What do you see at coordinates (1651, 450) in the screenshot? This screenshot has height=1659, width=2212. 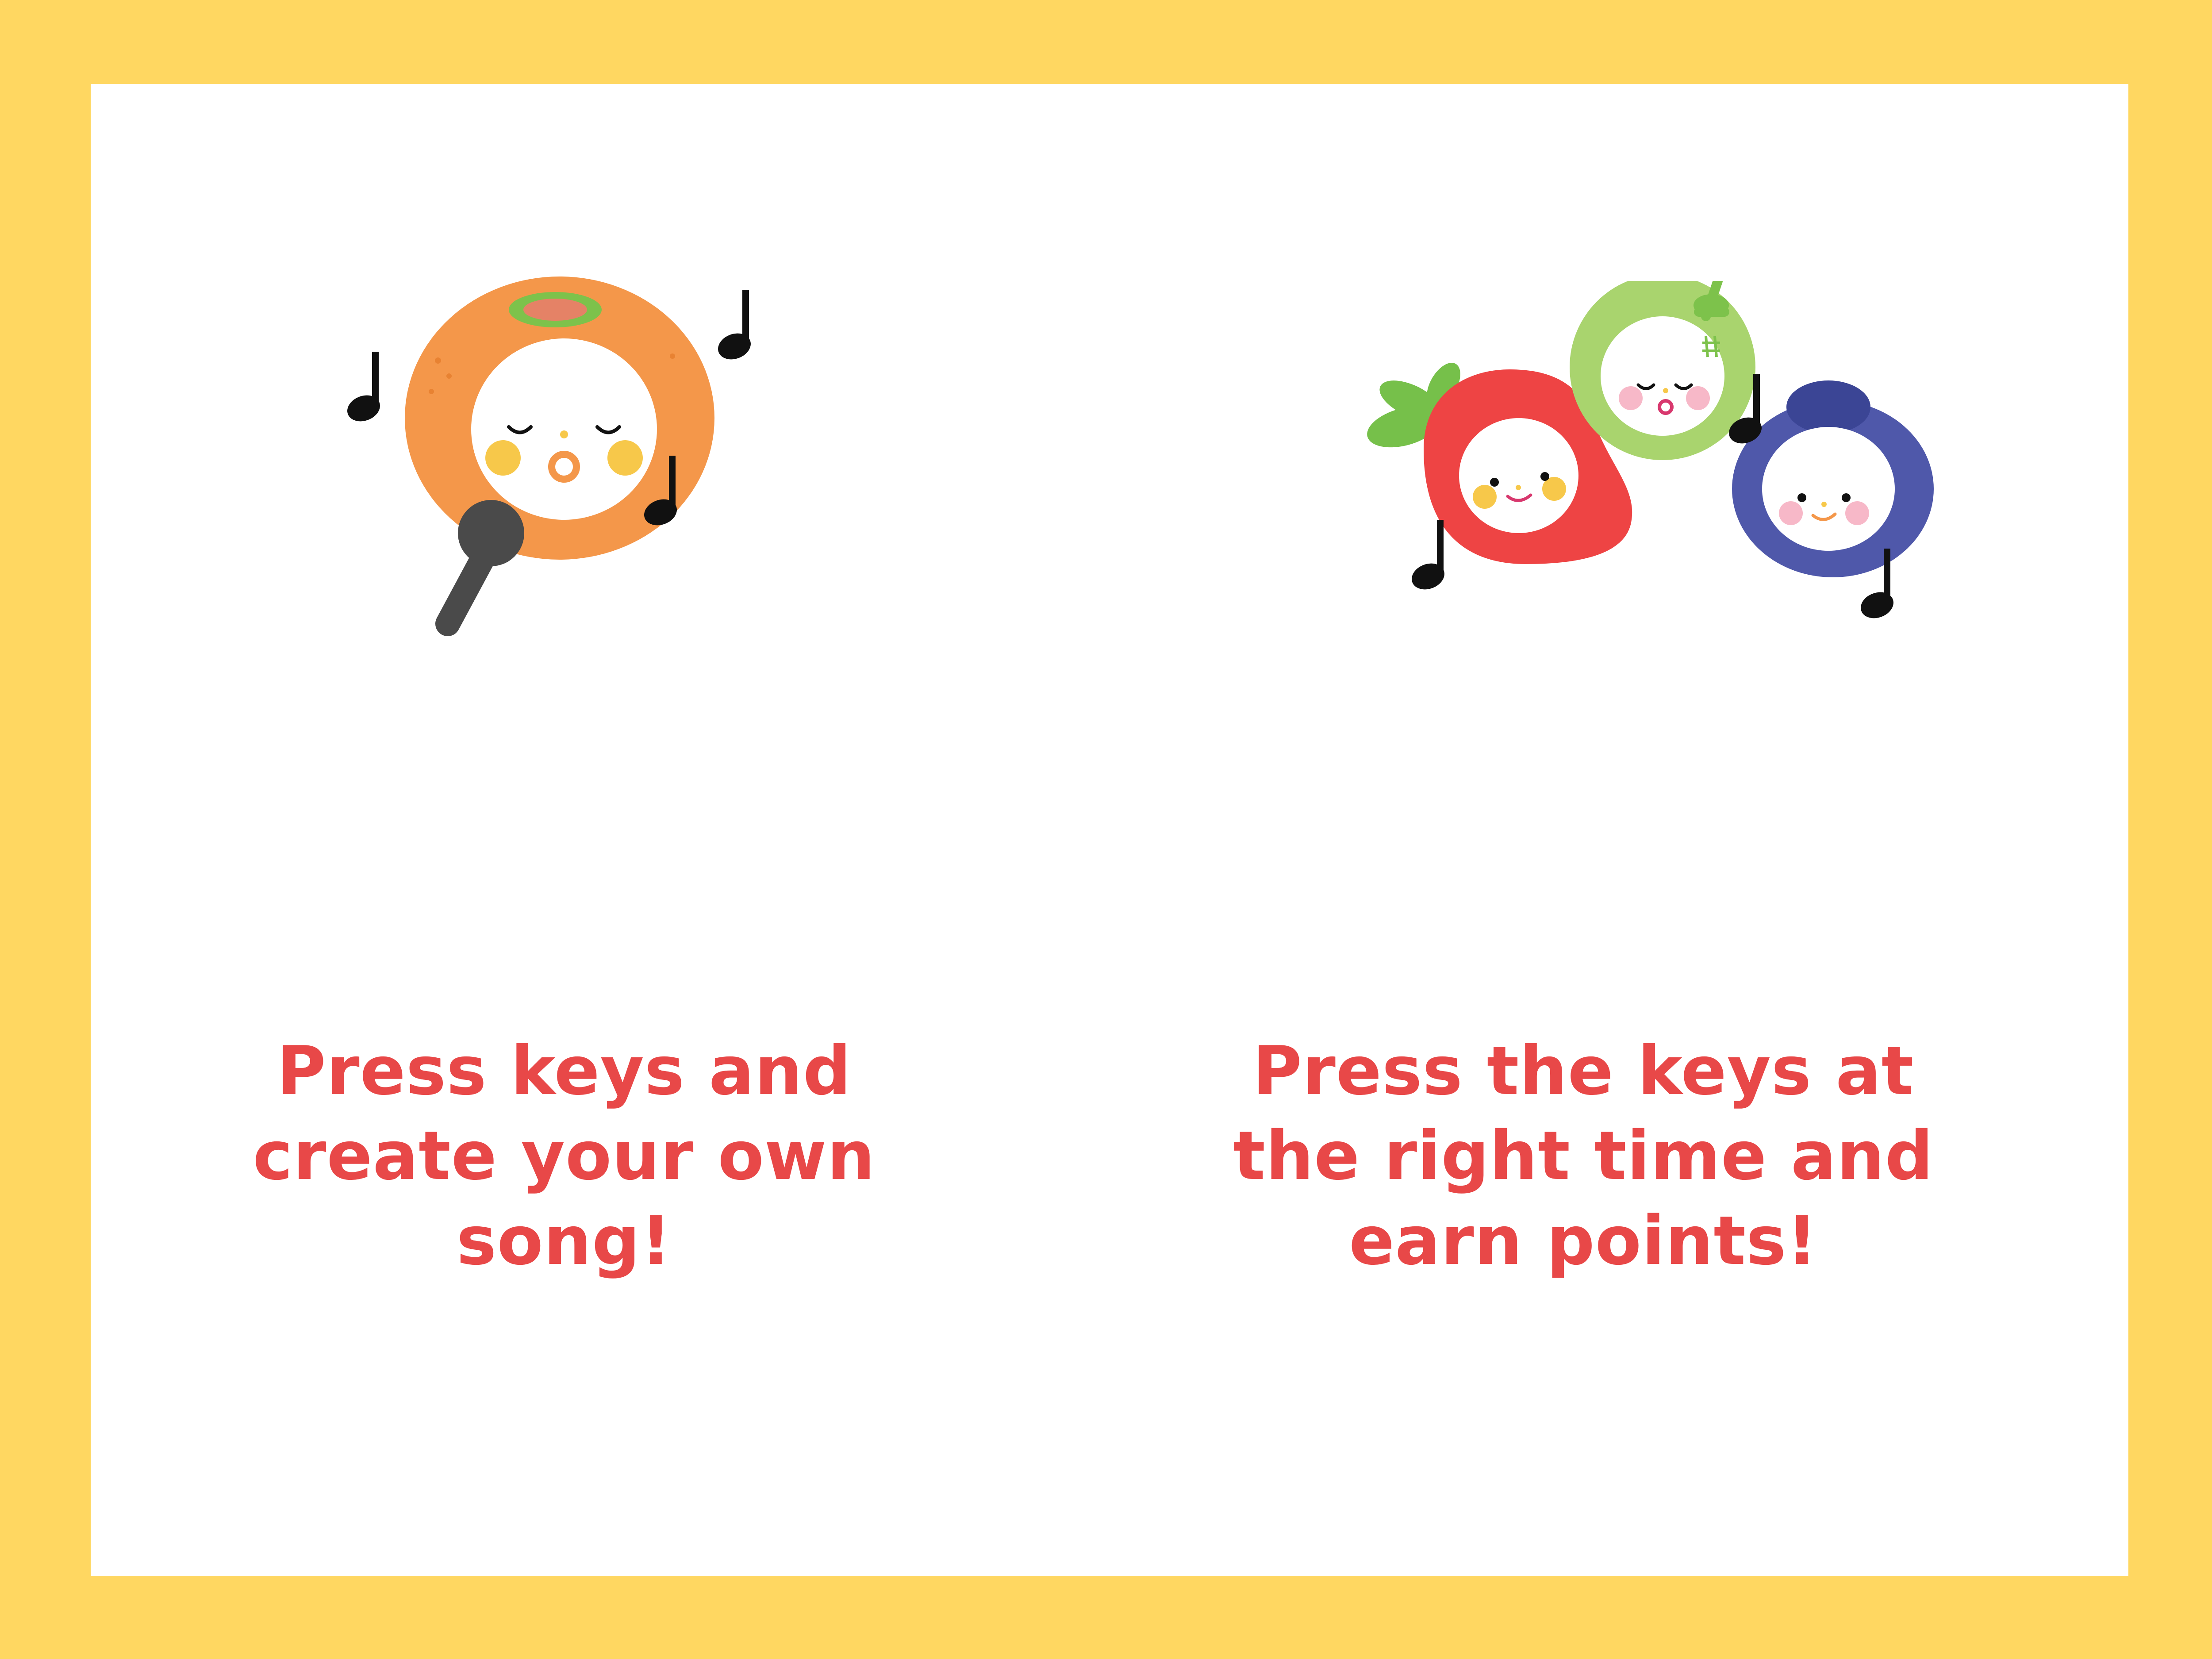 I see `fruit-trio-icon` at bounding box center [1651, 450].